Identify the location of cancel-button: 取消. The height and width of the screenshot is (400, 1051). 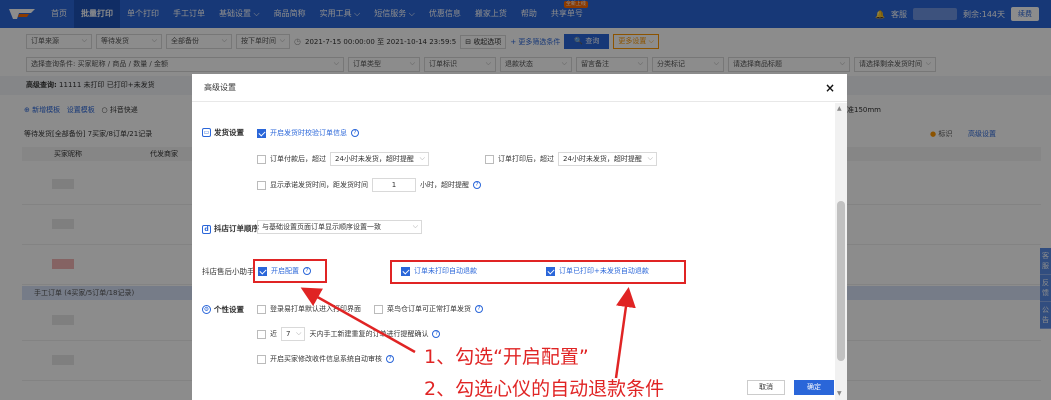
(766, 387).